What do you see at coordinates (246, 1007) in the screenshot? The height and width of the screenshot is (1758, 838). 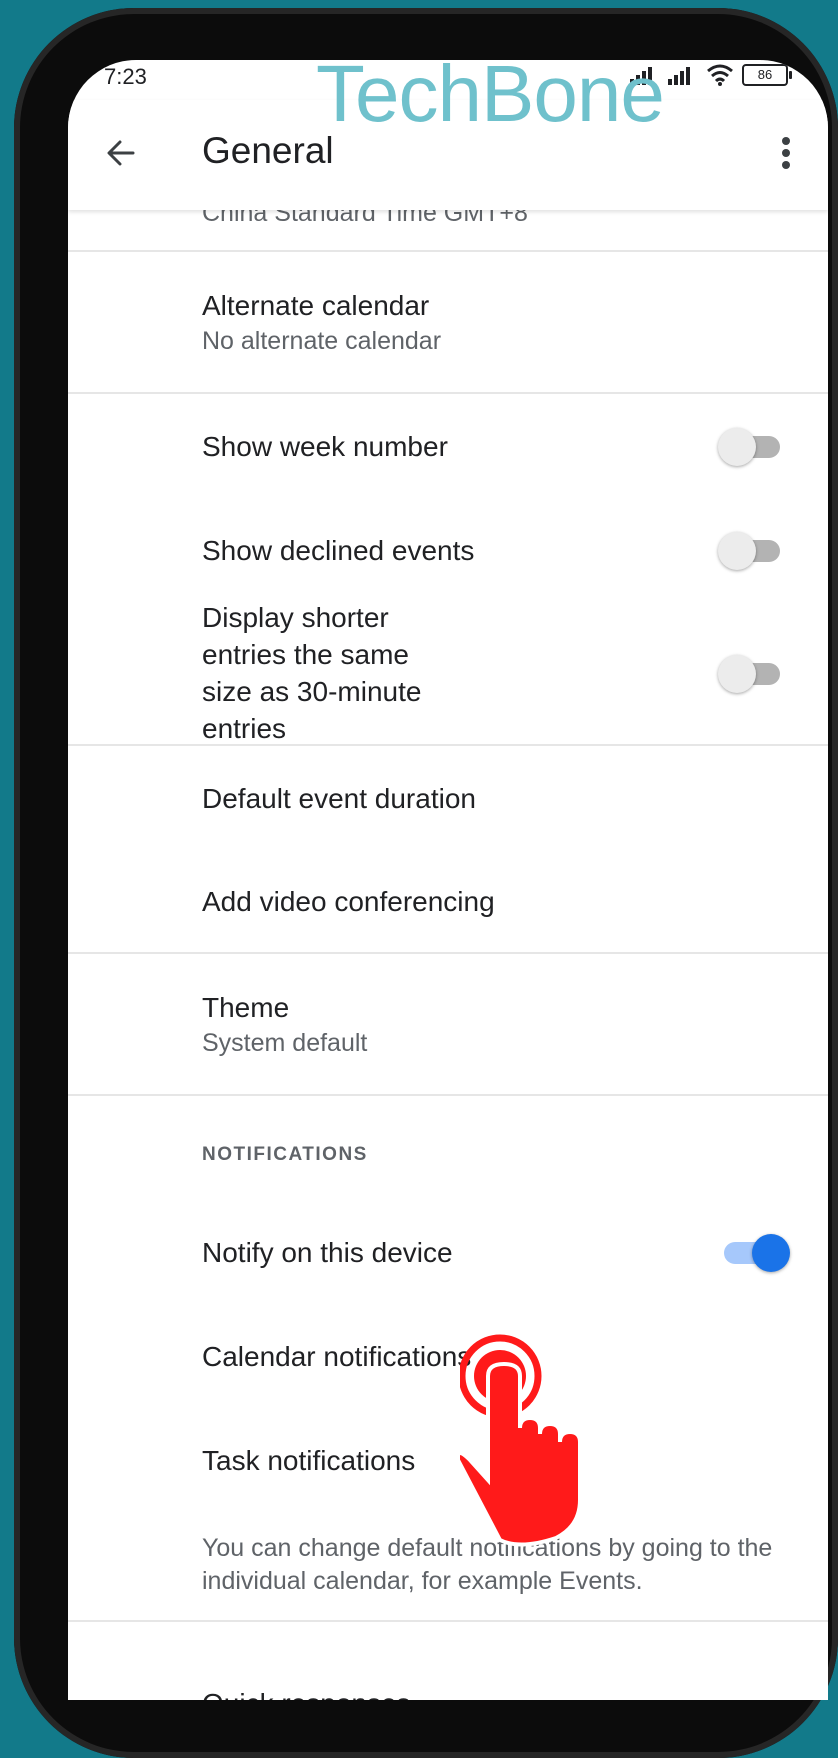 I see `theme-title: Theme` at bounding box center [246, 1007].